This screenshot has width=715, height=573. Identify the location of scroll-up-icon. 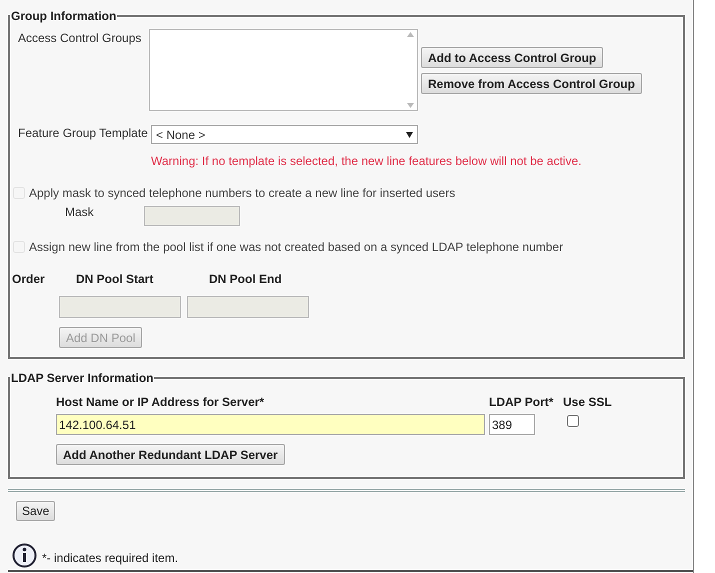
(410, 34).